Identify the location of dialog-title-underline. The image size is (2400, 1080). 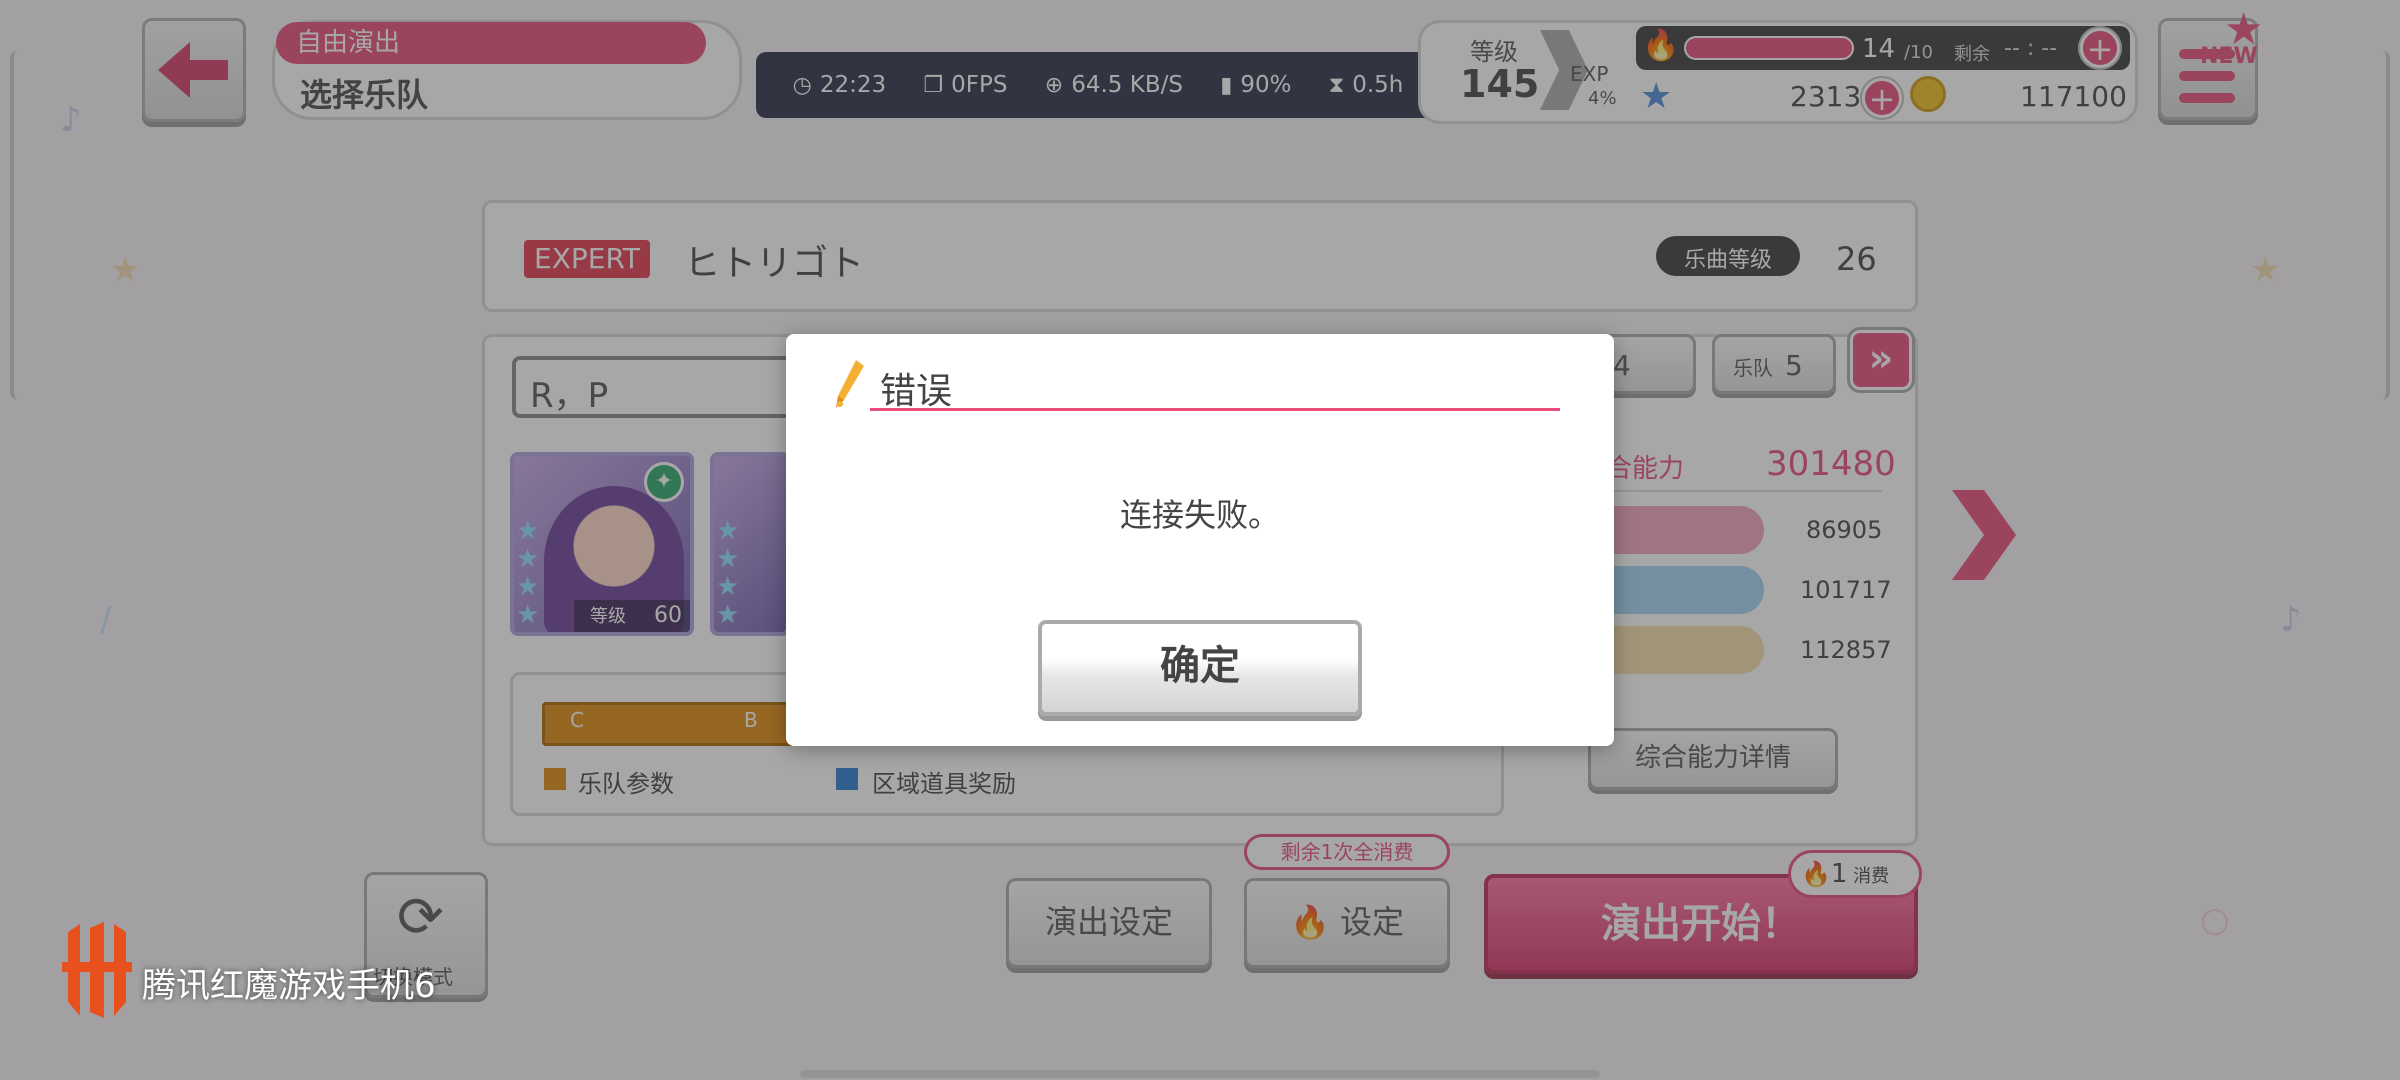
(1215, 409).